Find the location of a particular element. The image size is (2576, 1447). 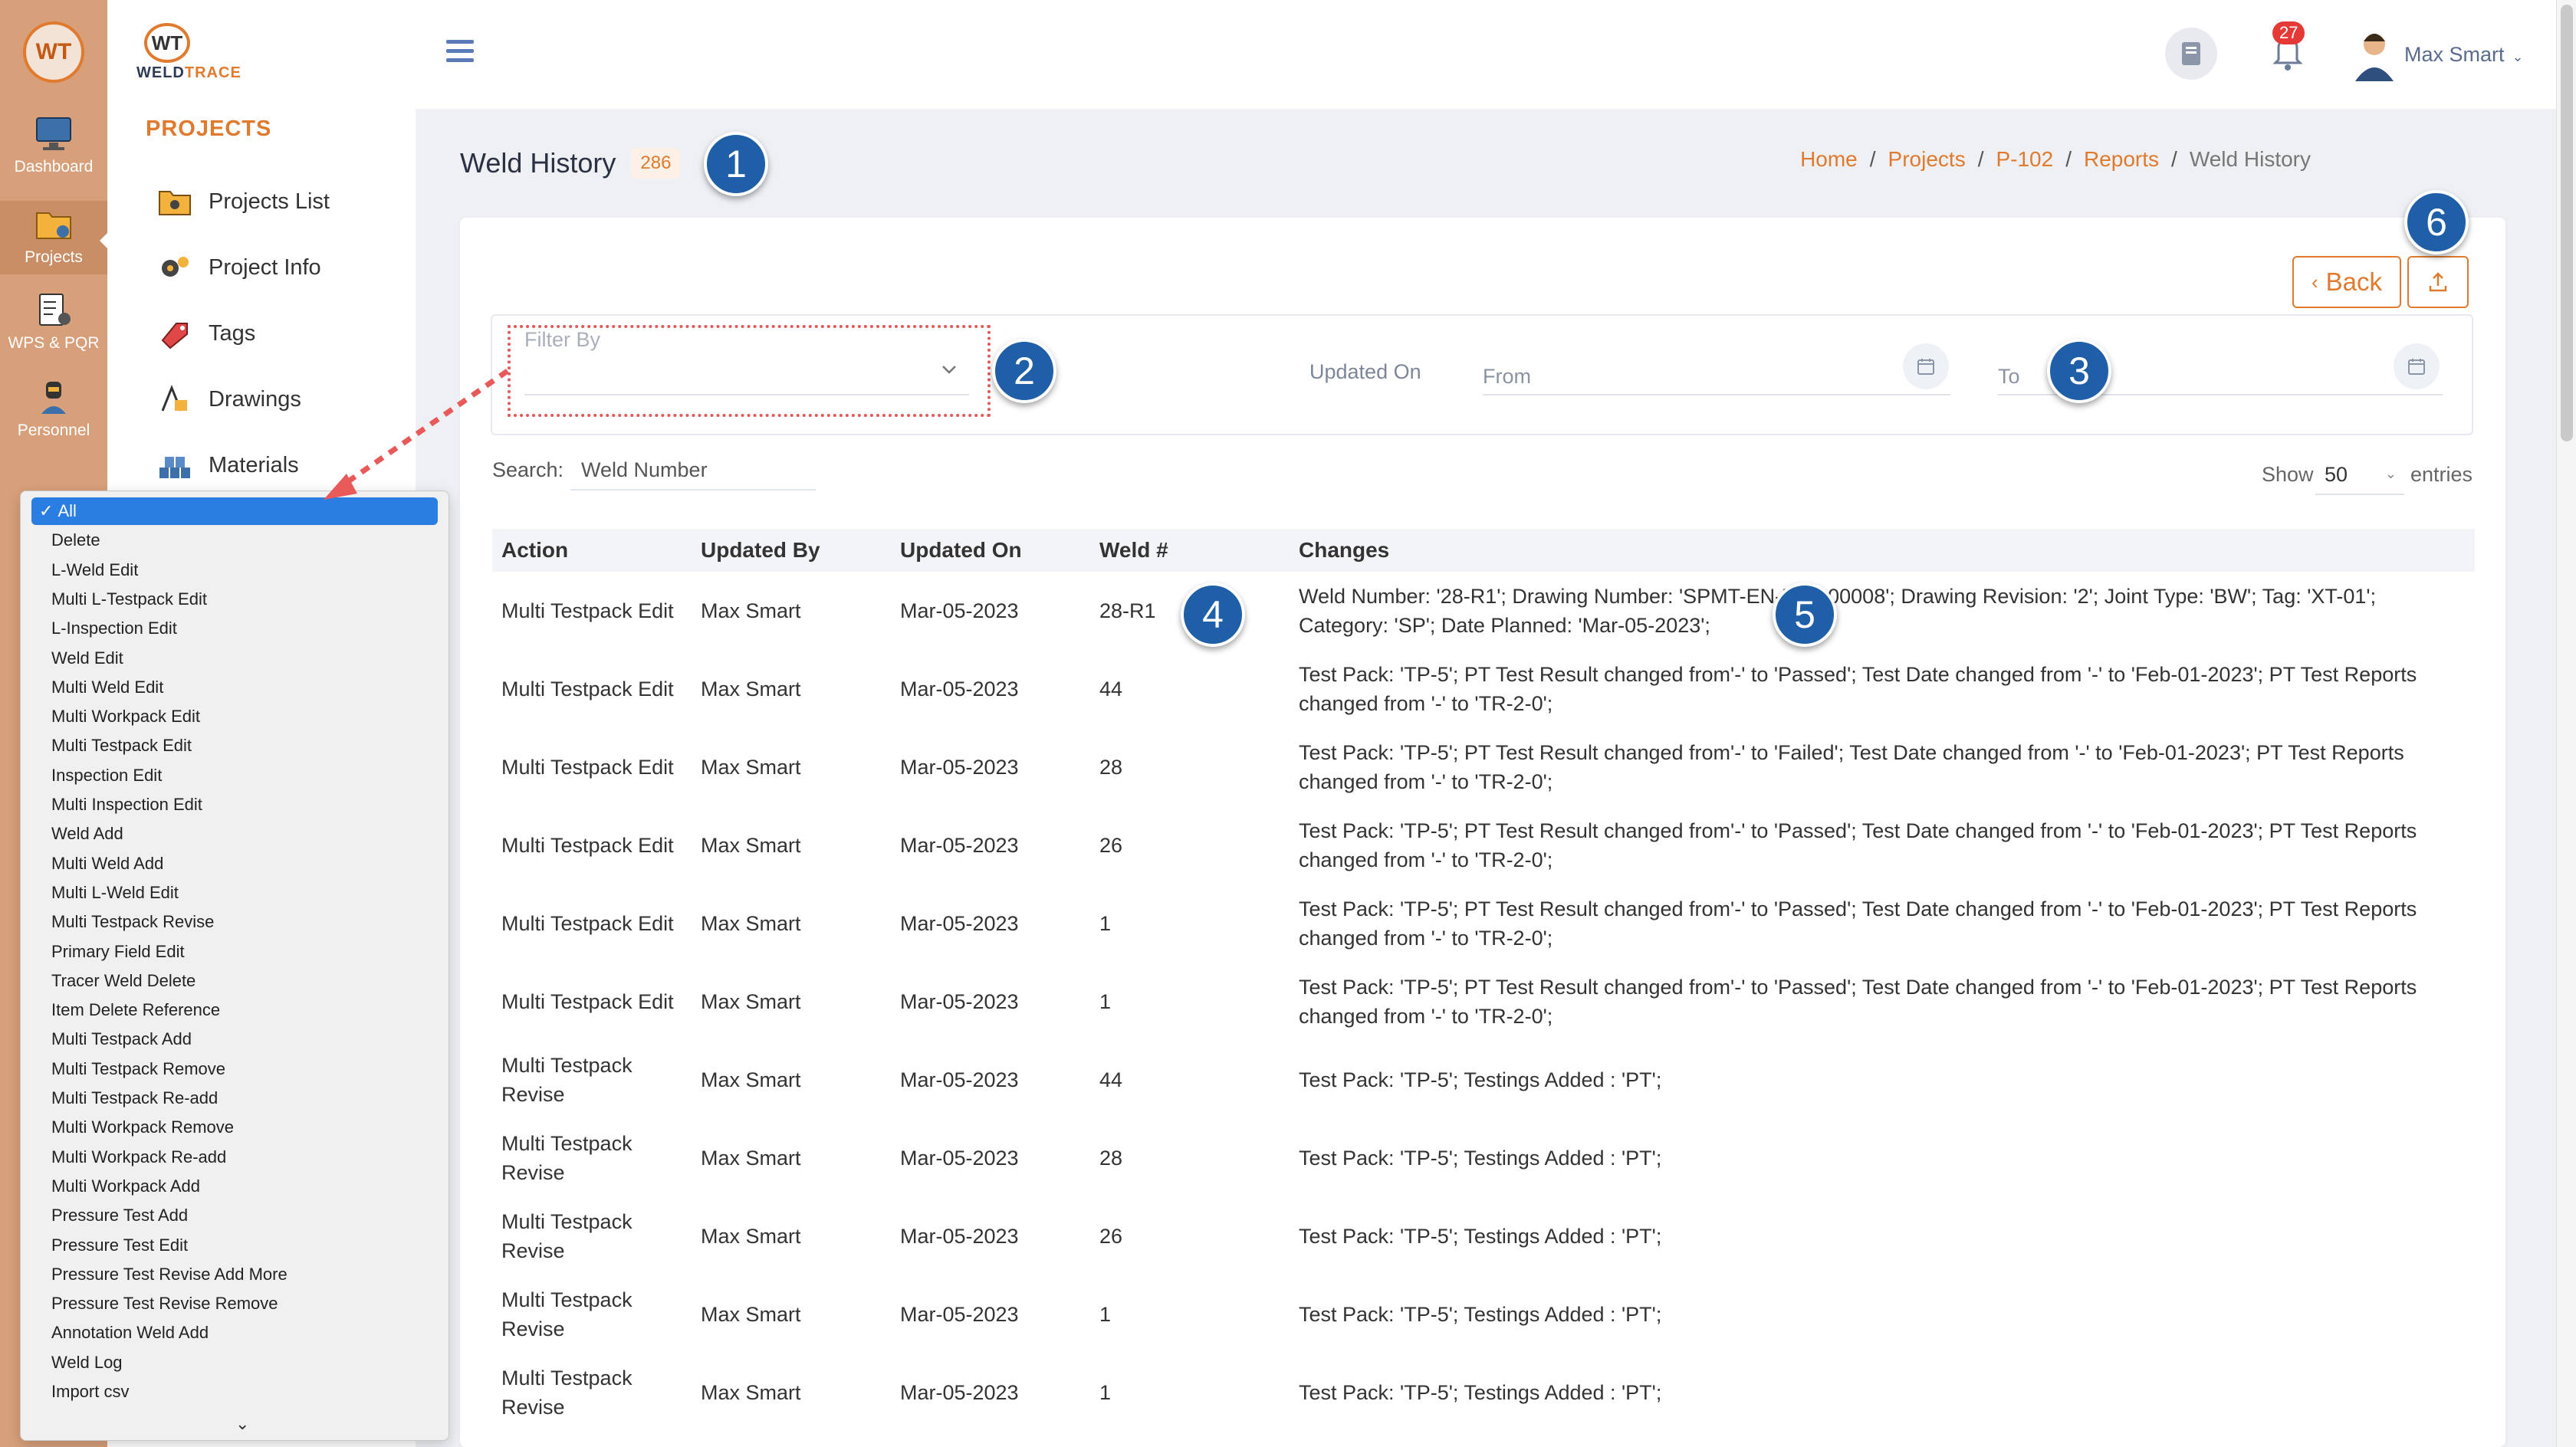

cell-action: Multi Testpack Revise is located at coordinates (566, 1080).